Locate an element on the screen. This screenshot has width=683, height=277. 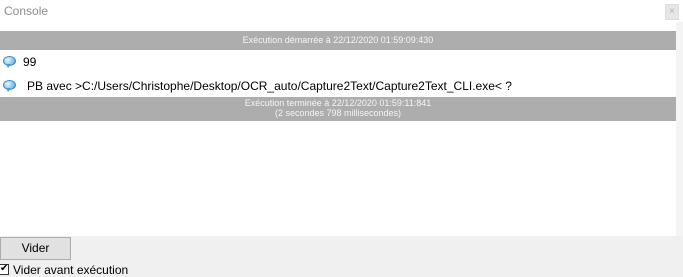
footer-panel: Vider ✔ Vider avant exécution is located at coordinates (341, 256).